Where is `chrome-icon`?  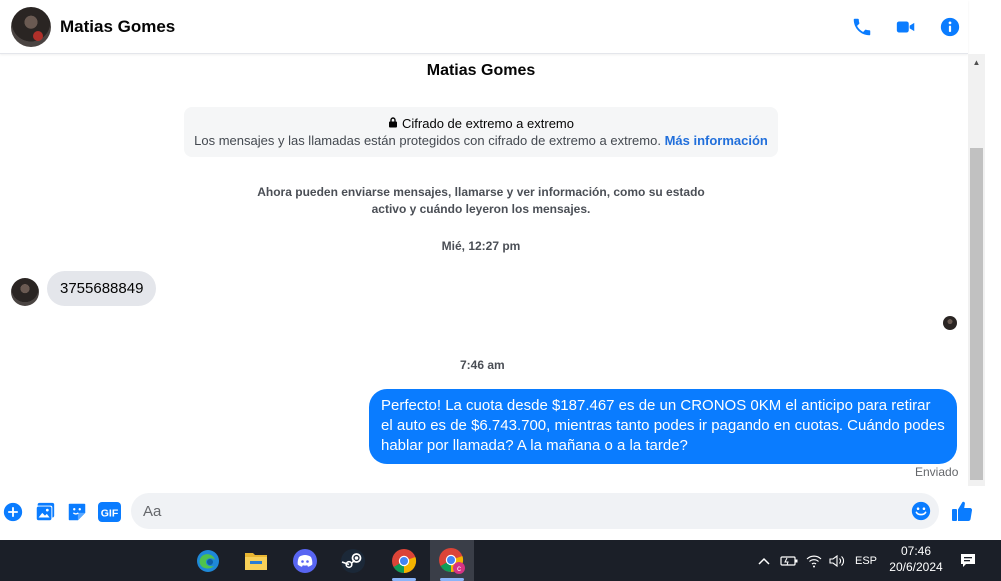
chrome-icon is located at coordinates (404, 560).